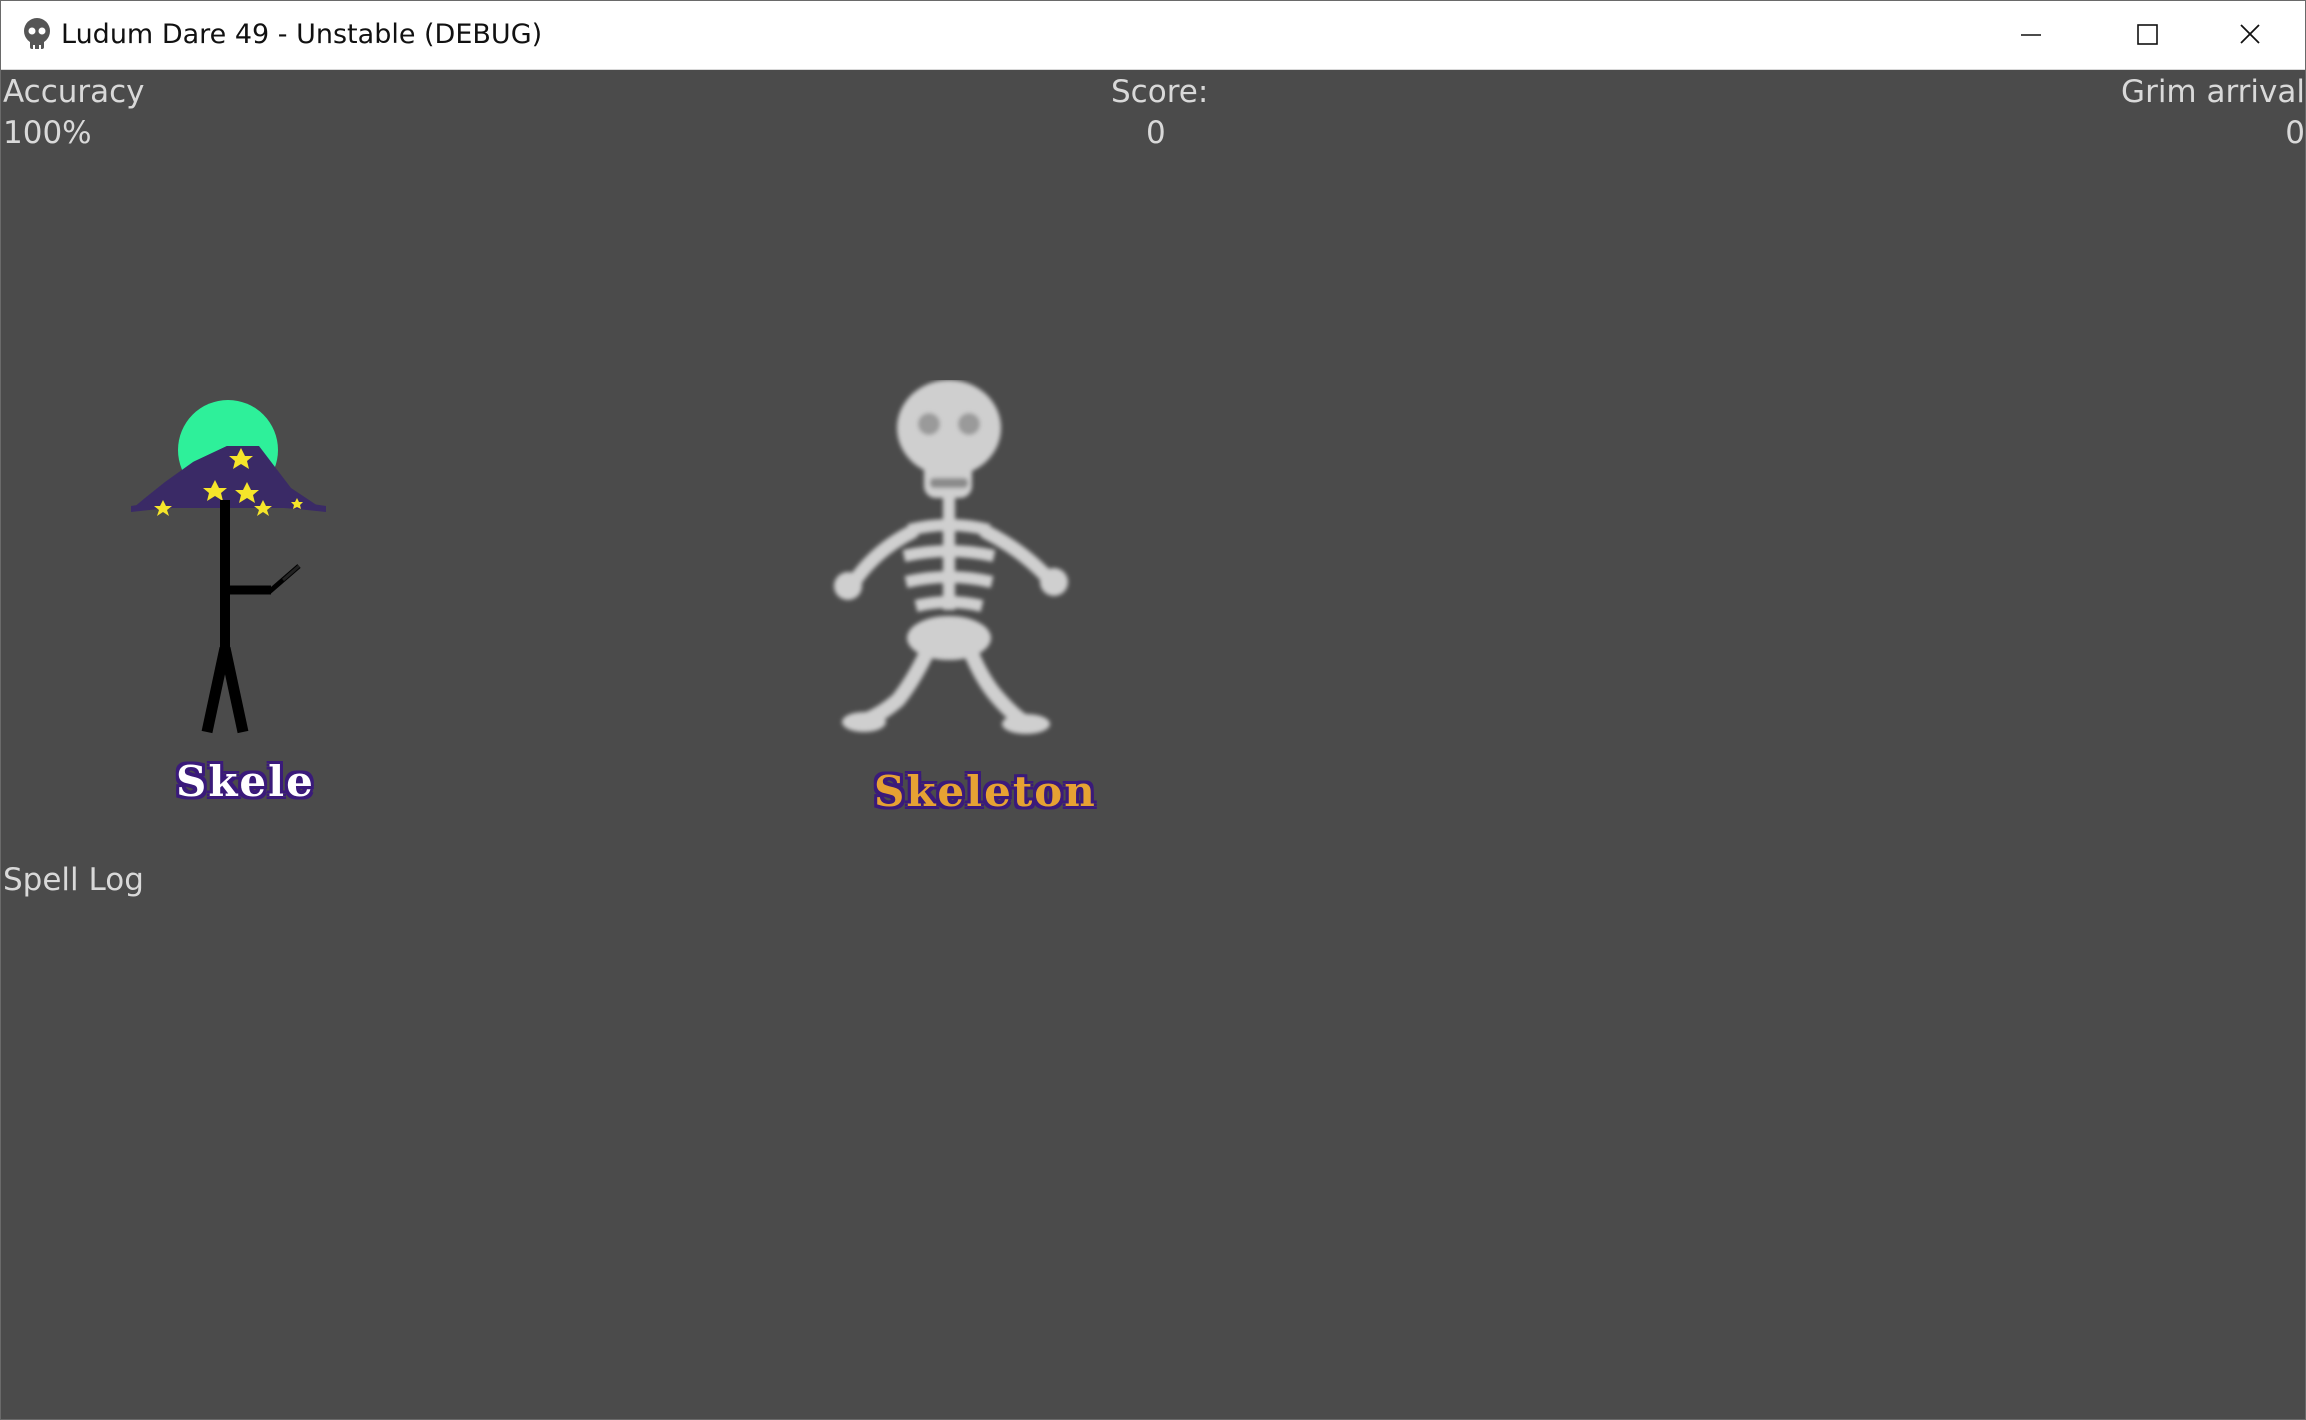  Describe the element at coordinates (302, 34) in the screenshot. I see `window-title: Ludum Dare 49 - Unstable (DEBUG)` at that location.